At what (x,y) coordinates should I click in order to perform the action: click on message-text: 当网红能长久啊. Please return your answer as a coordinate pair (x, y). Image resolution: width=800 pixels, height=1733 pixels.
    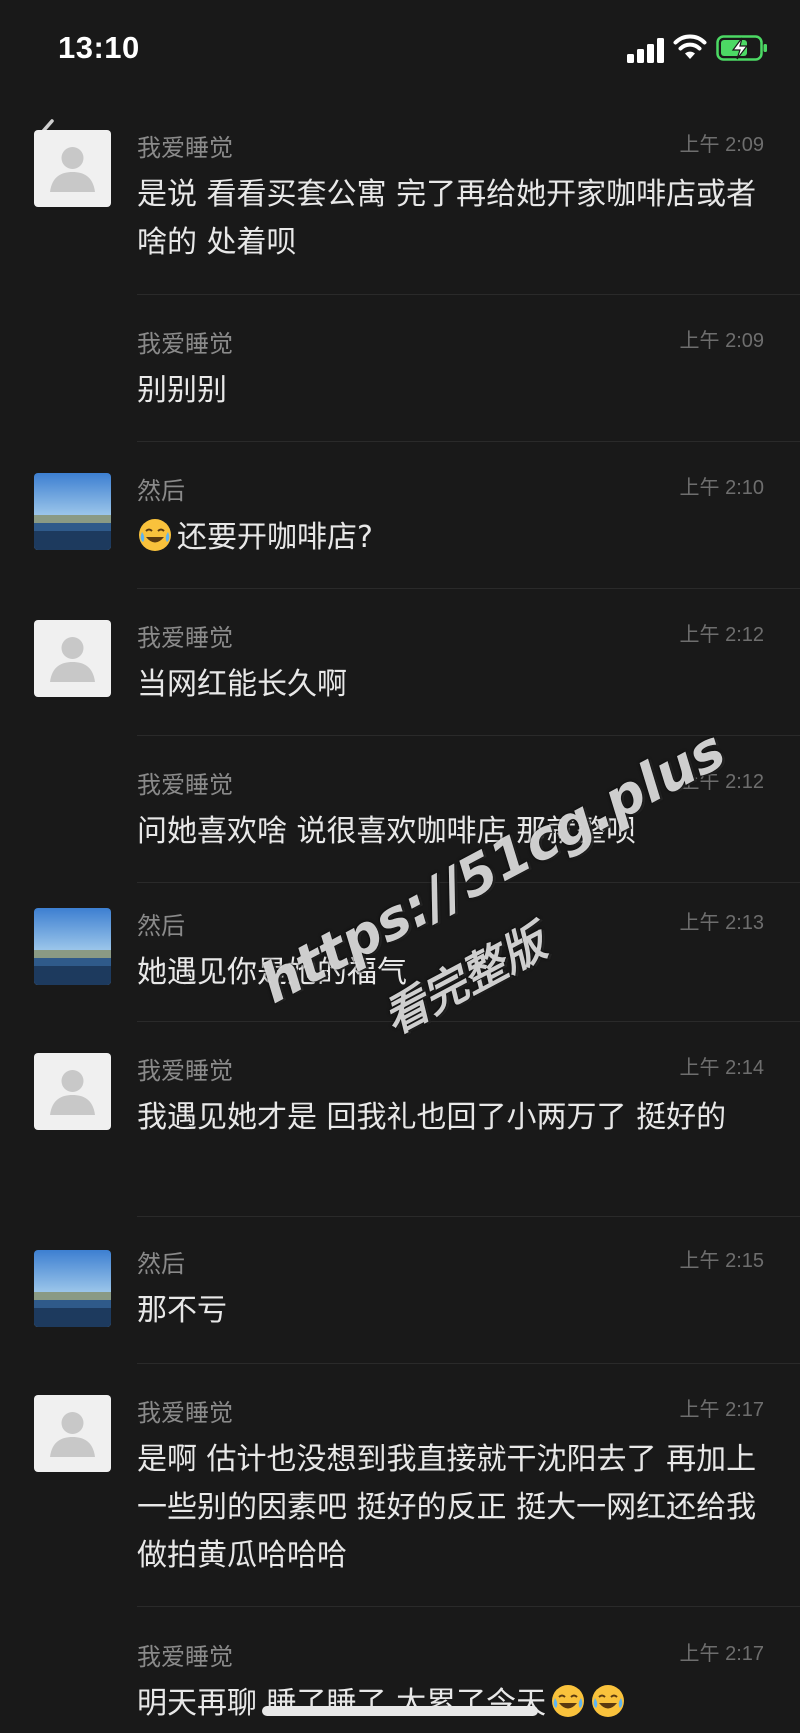
    Looking at the image, I should click on (242, 684).